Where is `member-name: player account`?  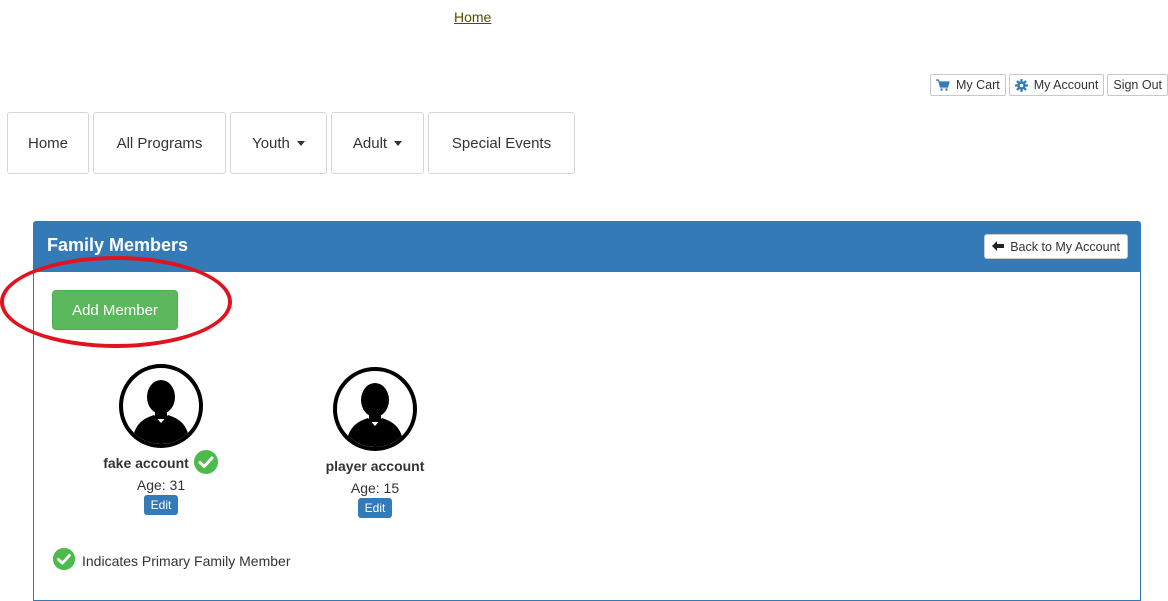
member-name: player account is located at coordinates (375, 466).